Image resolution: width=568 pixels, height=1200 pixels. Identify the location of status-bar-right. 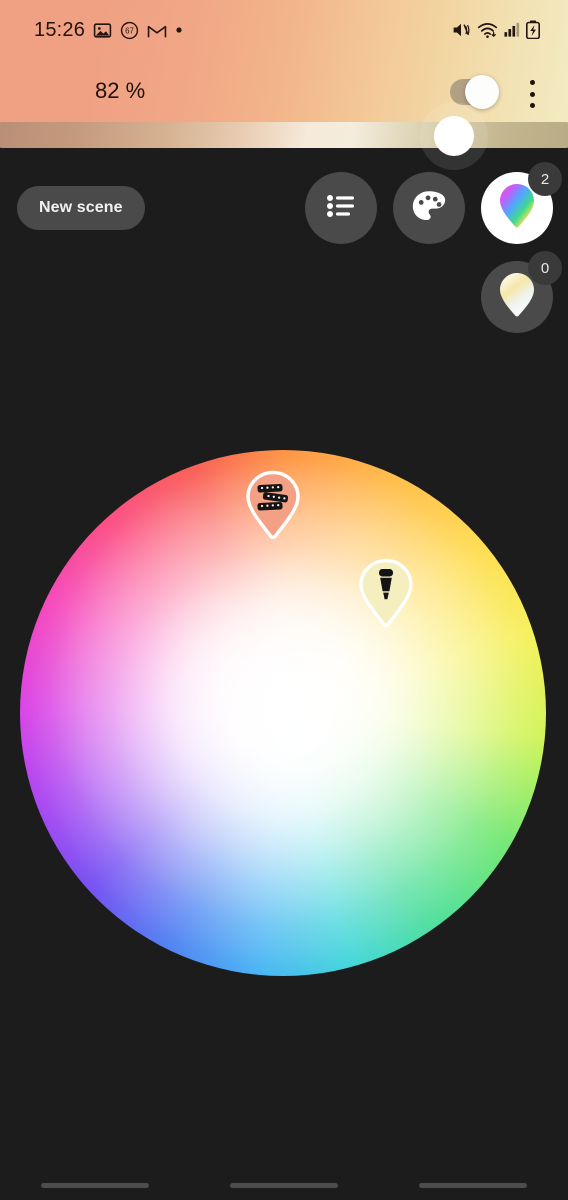
(495, 30).